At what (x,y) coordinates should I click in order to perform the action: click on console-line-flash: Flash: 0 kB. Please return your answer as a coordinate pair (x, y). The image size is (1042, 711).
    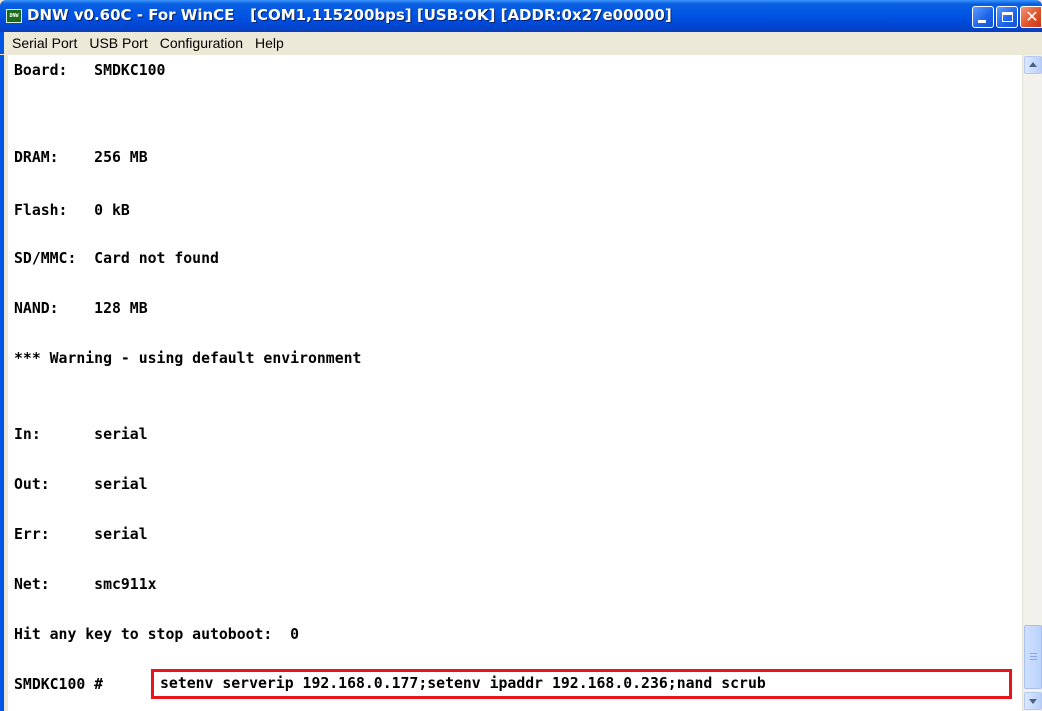
    Looking at the image, I should click on (72, 210).